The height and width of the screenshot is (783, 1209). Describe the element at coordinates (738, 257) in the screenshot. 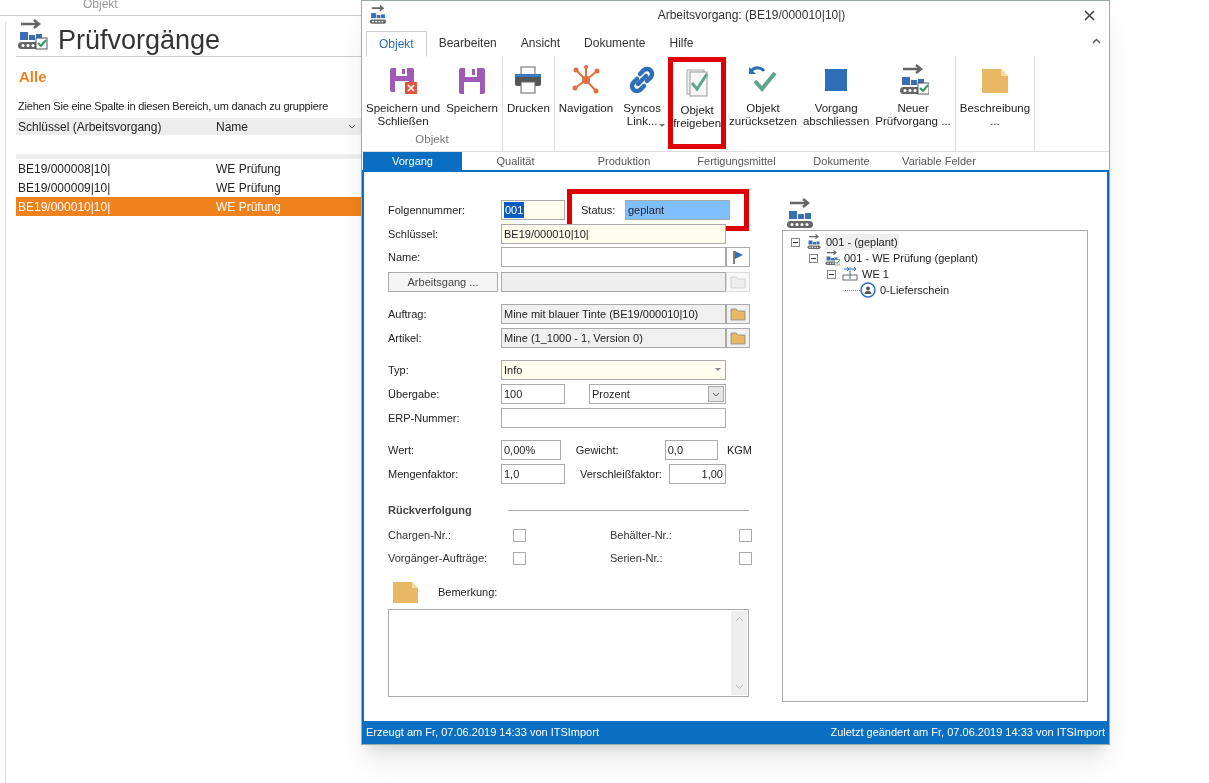

I see `flag-button` at that location.